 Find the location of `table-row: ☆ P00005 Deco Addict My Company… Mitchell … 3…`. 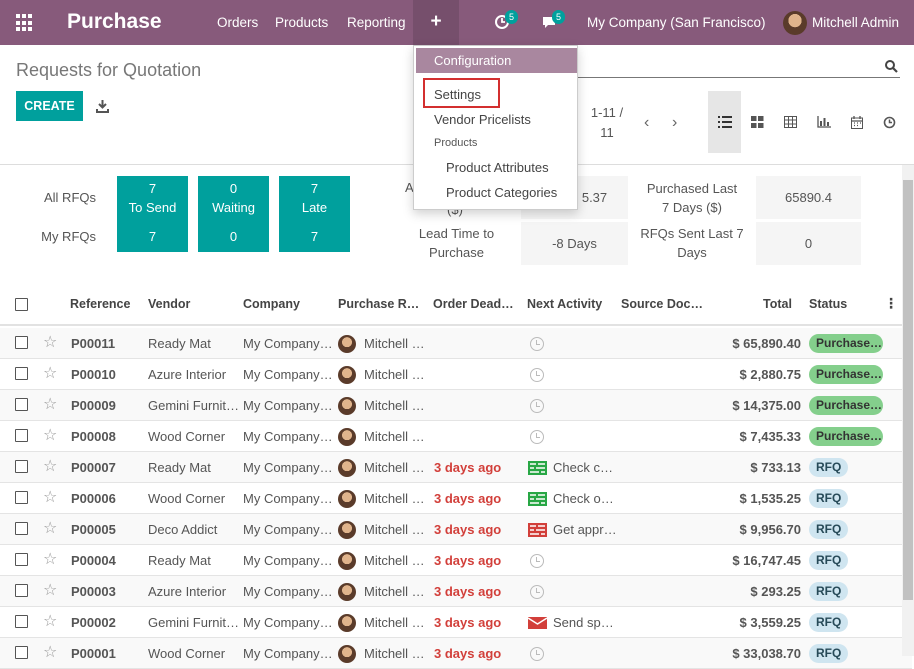

table-row: ☆ P00005 Deco Addict My Company… Mitchell … 3… is located at coordinates (456, 529).